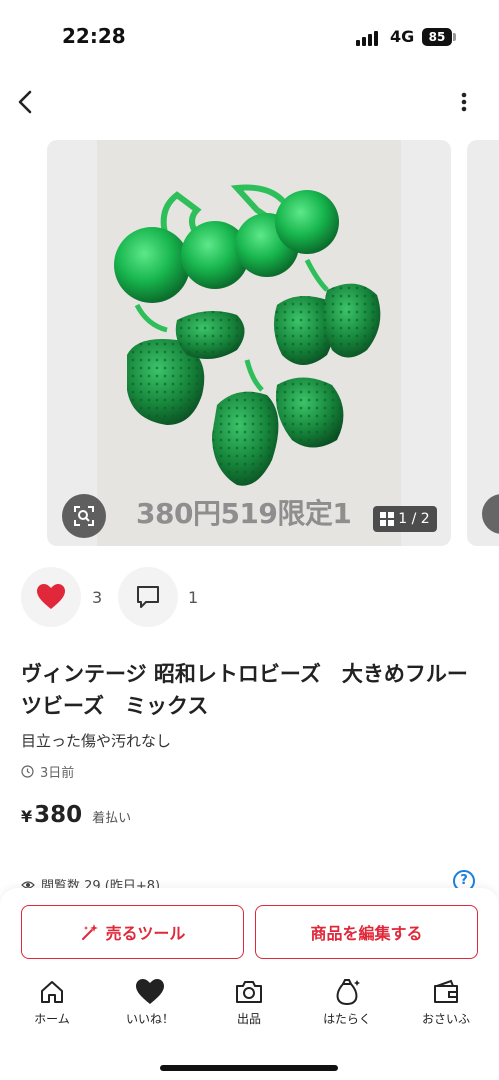 The height and width of the screenshot is (1080, 499). Describe the element at coordinates (347, 1019) in the screenshot. I see `tab-work-label: はたらく` at that location.